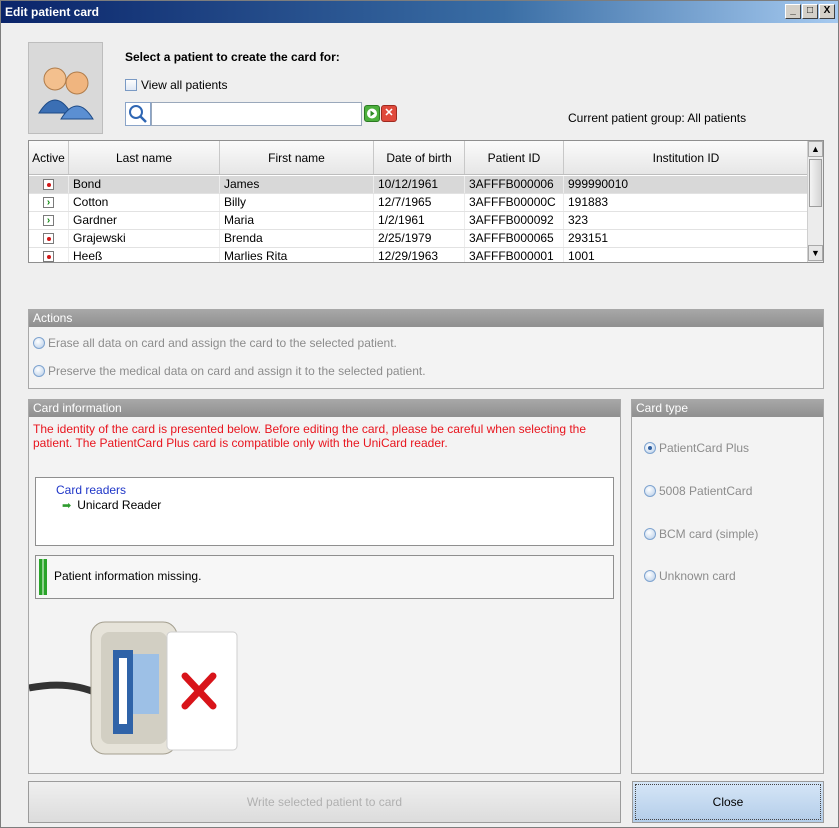 The height and width of the screenshot is (828, 839). What do you see at coordinates (686, 157) in the screenshot?
I see `column-header-institution-id: Institution ID` at bounding box center [686, 157].